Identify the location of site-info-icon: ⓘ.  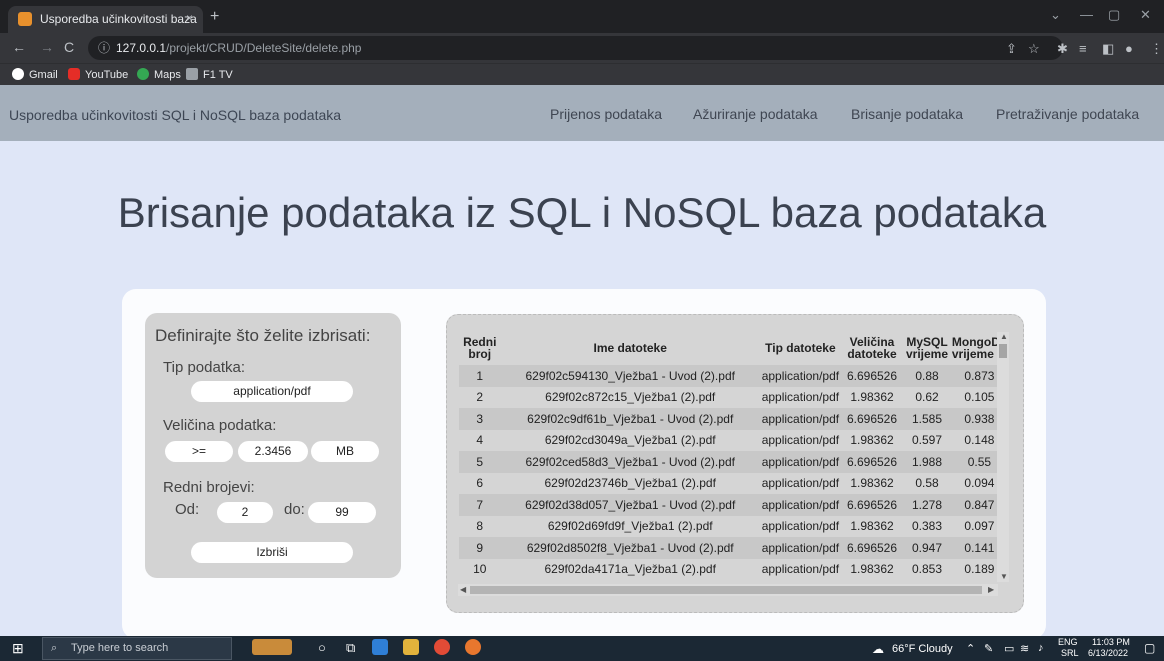
(104, 47).